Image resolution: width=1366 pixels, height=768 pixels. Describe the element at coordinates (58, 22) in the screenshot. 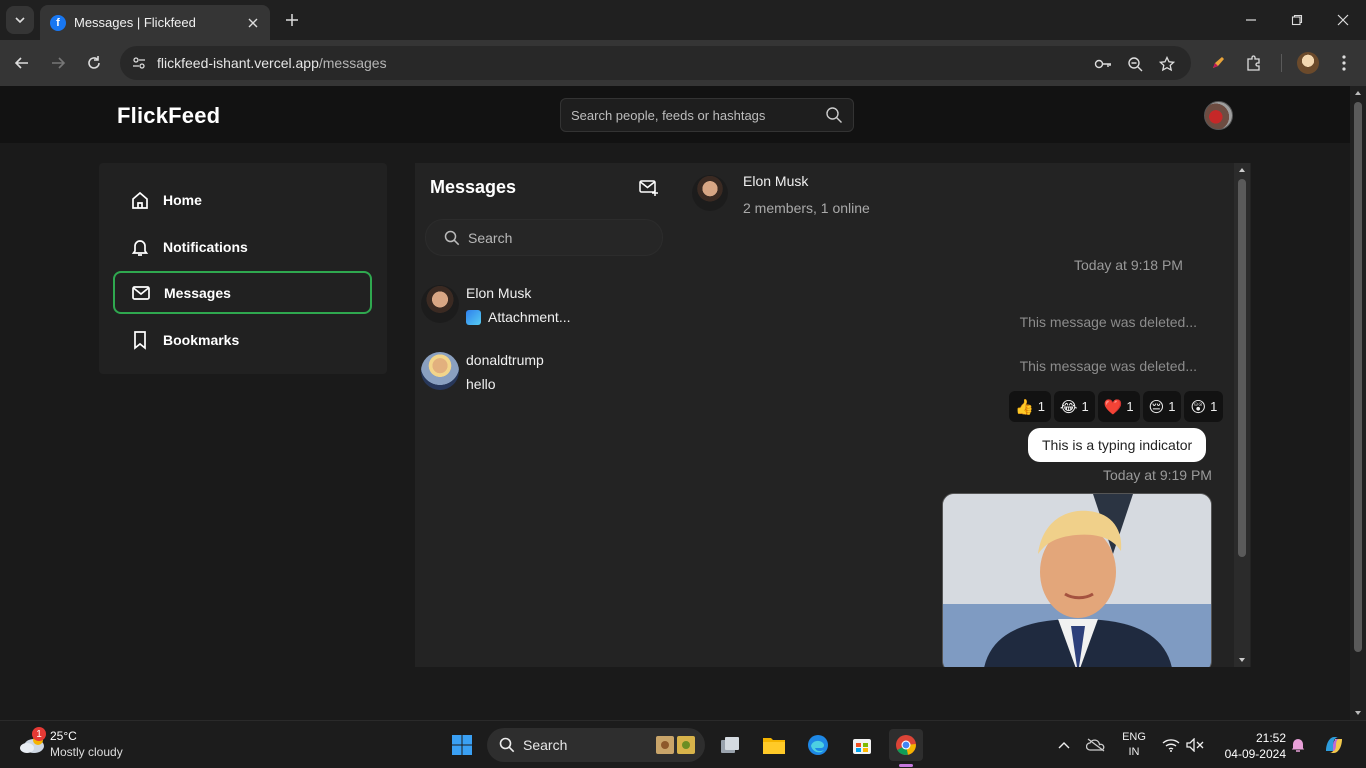

I see `flickfeed-favicon-icon: f` at that location.